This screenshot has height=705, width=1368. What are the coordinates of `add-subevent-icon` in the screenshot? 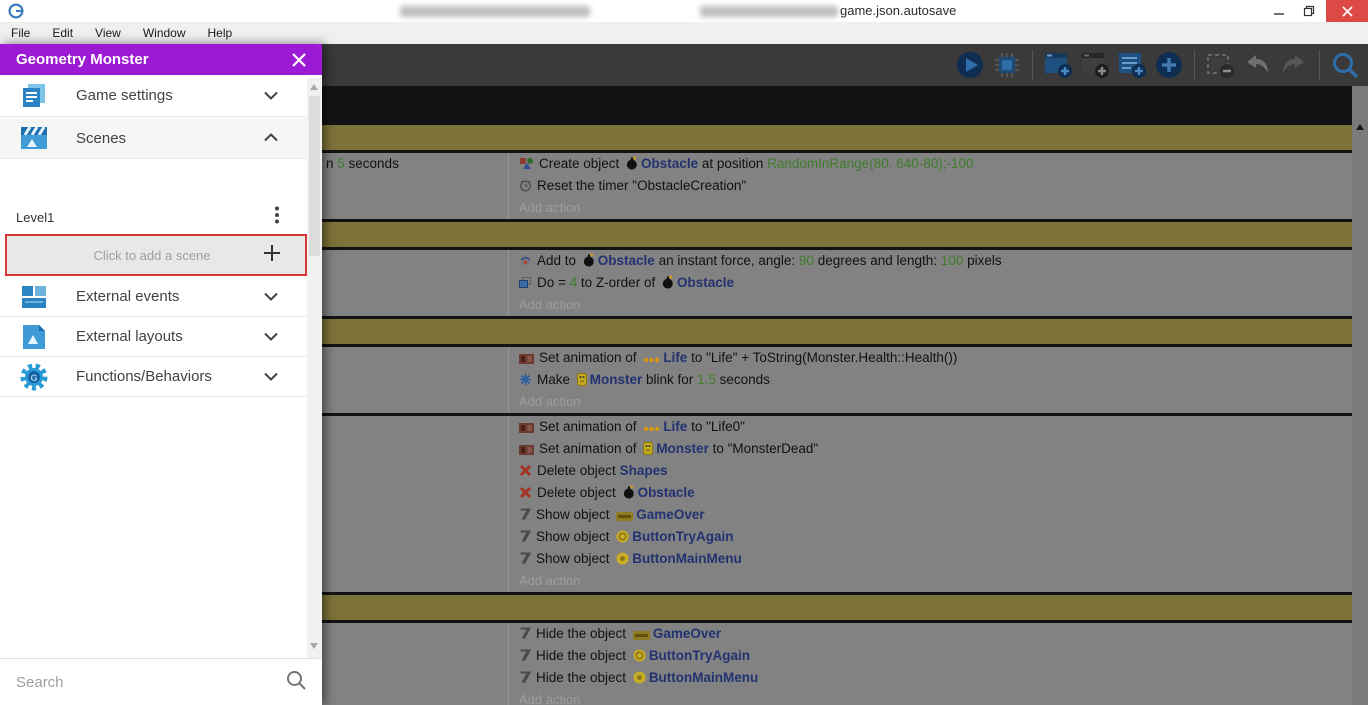 It's located at (1095, 65).